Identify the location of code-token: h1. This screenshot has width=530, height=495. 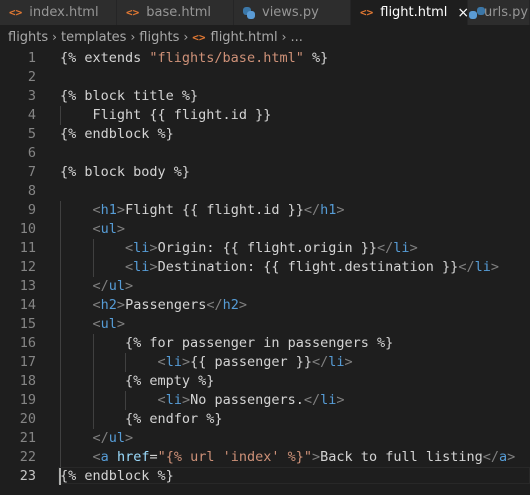
(328, 210).